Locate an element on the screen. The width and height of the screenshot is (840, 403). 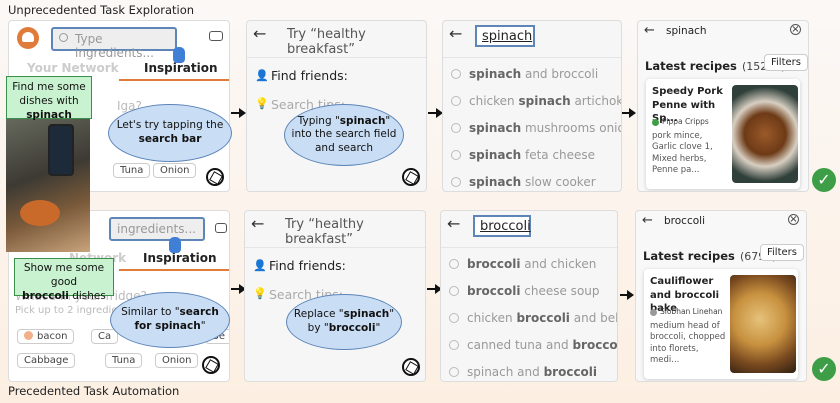
suggestion-item: spinach slow cooker is located at coordinates (523, 182).